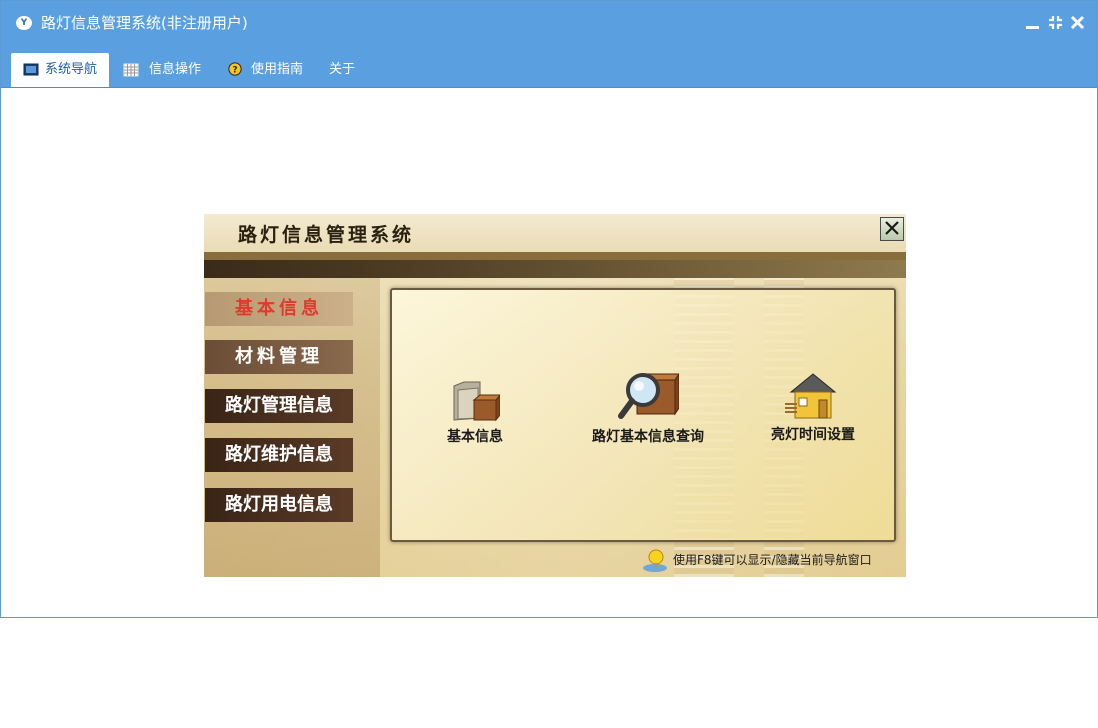 The width and height of the screenshot is (1098, 728). I want to click on function-light-info-query: 路灯基本信息查询, so click(648, 406).